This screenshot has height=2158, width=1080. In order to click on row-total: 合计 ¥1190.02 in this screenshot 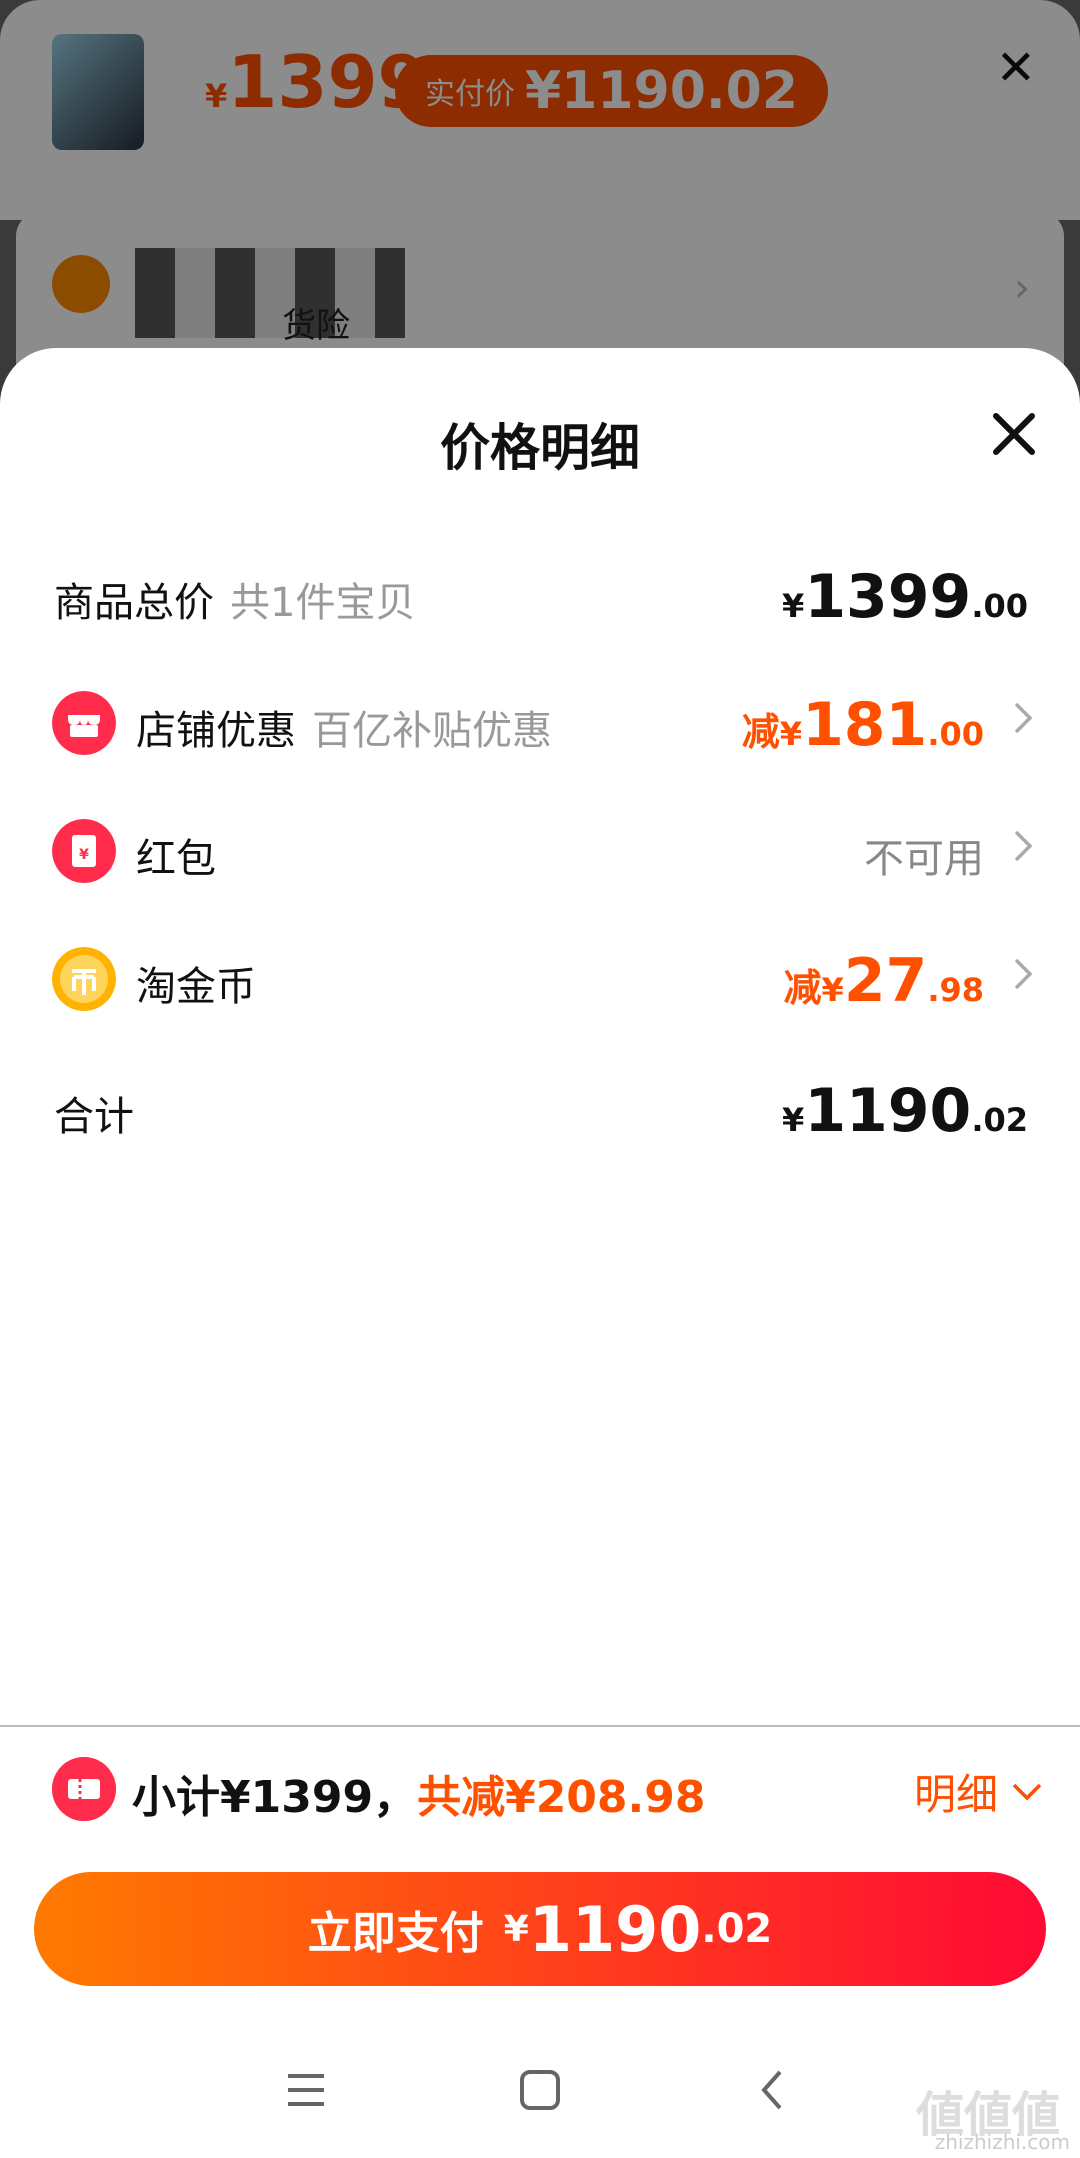, I will do `click(540, 1107)`.